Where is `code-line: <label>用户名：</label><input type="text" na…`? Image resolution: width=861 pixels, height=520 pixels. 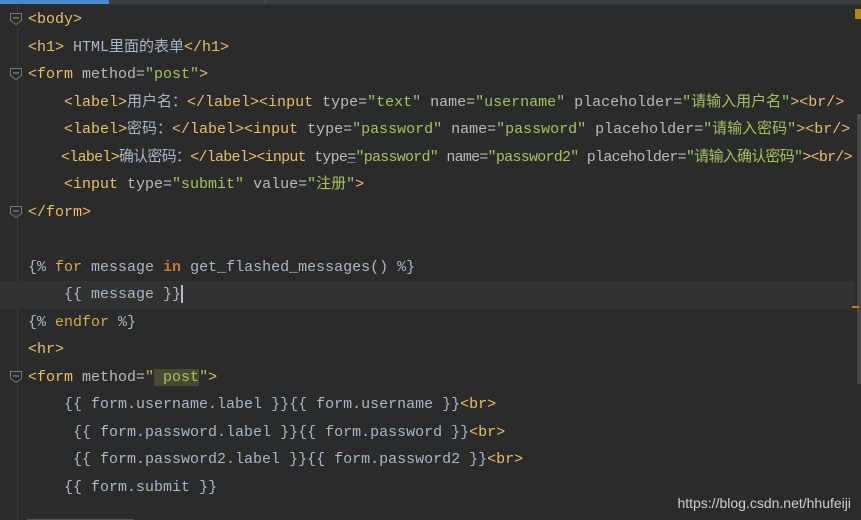
code-line: <label>用户名：</label><input type="text" na… is located at coordinates (427, 103).